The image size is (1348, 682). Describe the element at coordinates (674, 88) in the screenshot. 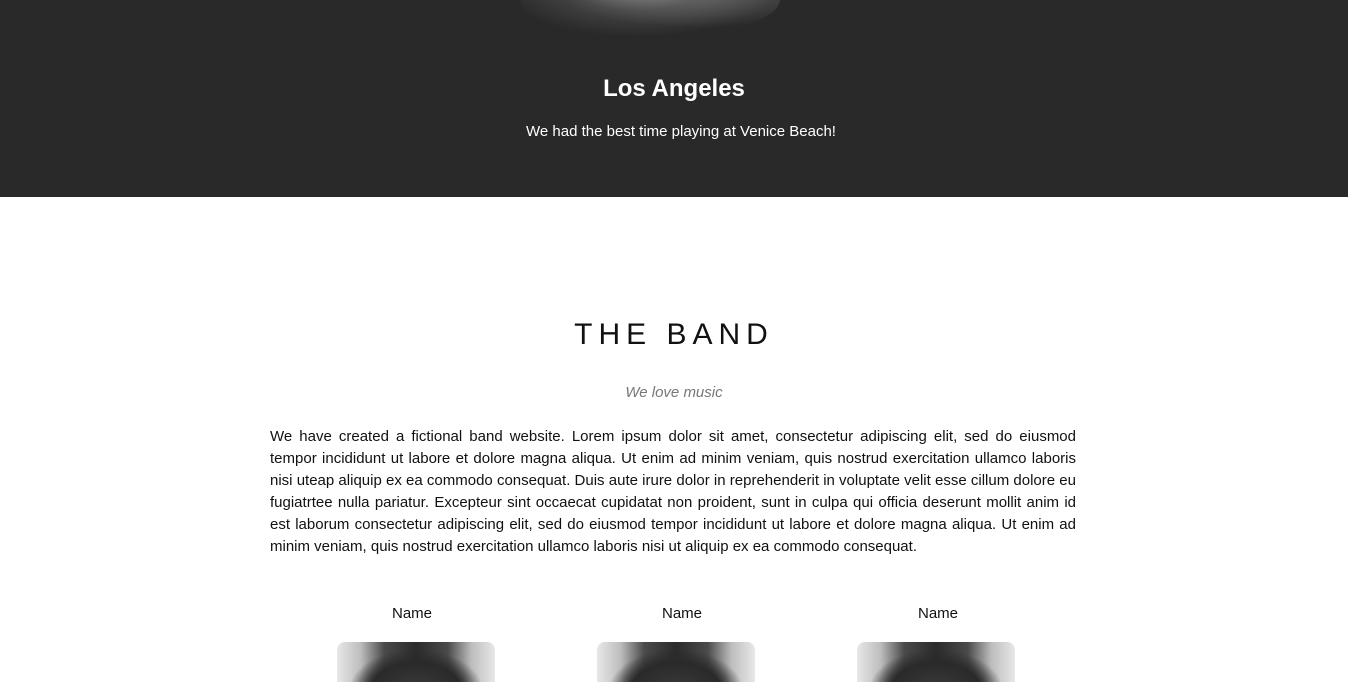

I see `hero-title: Los Angeles` at that location.